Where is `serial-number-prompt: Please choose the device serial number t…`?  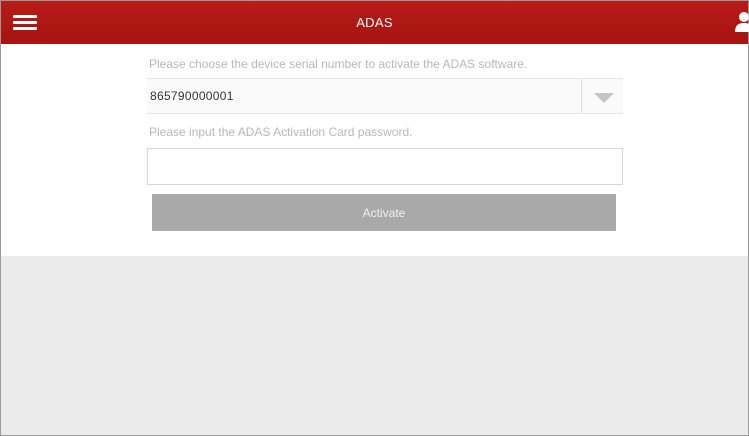
serial-number-prompt: Please choose the device serial number t… is located at coordinates (338, 64).